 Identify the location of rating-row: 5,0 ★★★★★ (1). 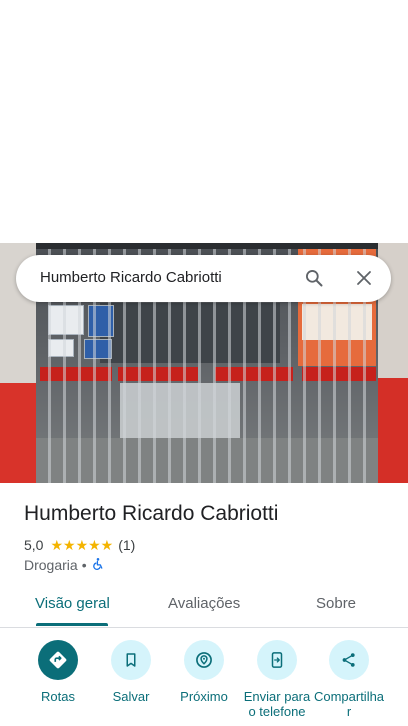
(79, 545).